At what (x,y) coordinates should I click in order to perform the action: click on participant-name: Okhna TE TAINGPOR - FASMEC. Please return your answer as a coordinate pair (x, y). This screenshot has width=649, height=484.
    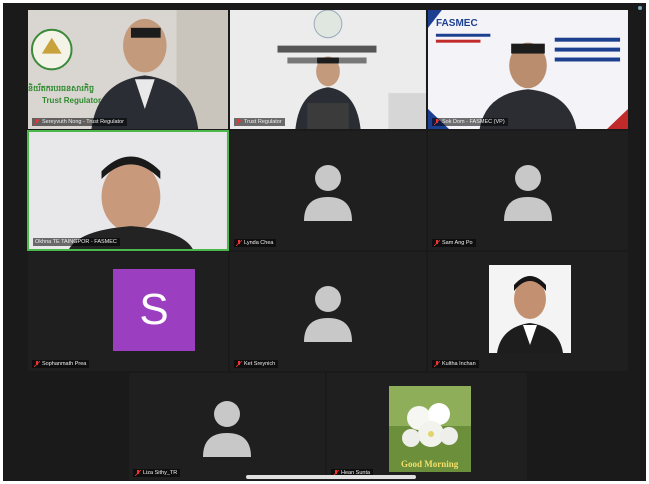
    Looking at the image, I should click on (76, 242).